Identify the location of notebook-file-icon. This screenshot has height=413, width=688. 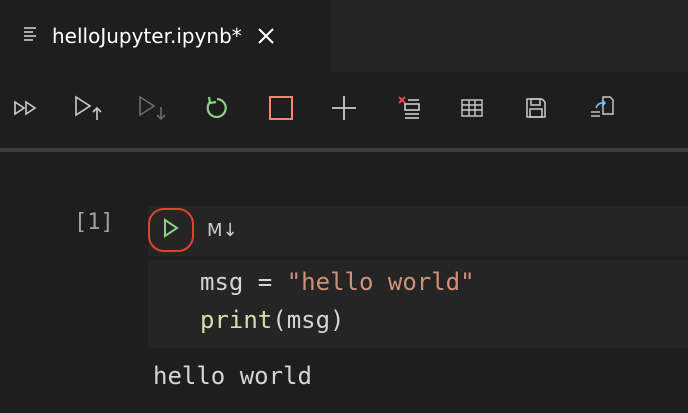
(31, 36).